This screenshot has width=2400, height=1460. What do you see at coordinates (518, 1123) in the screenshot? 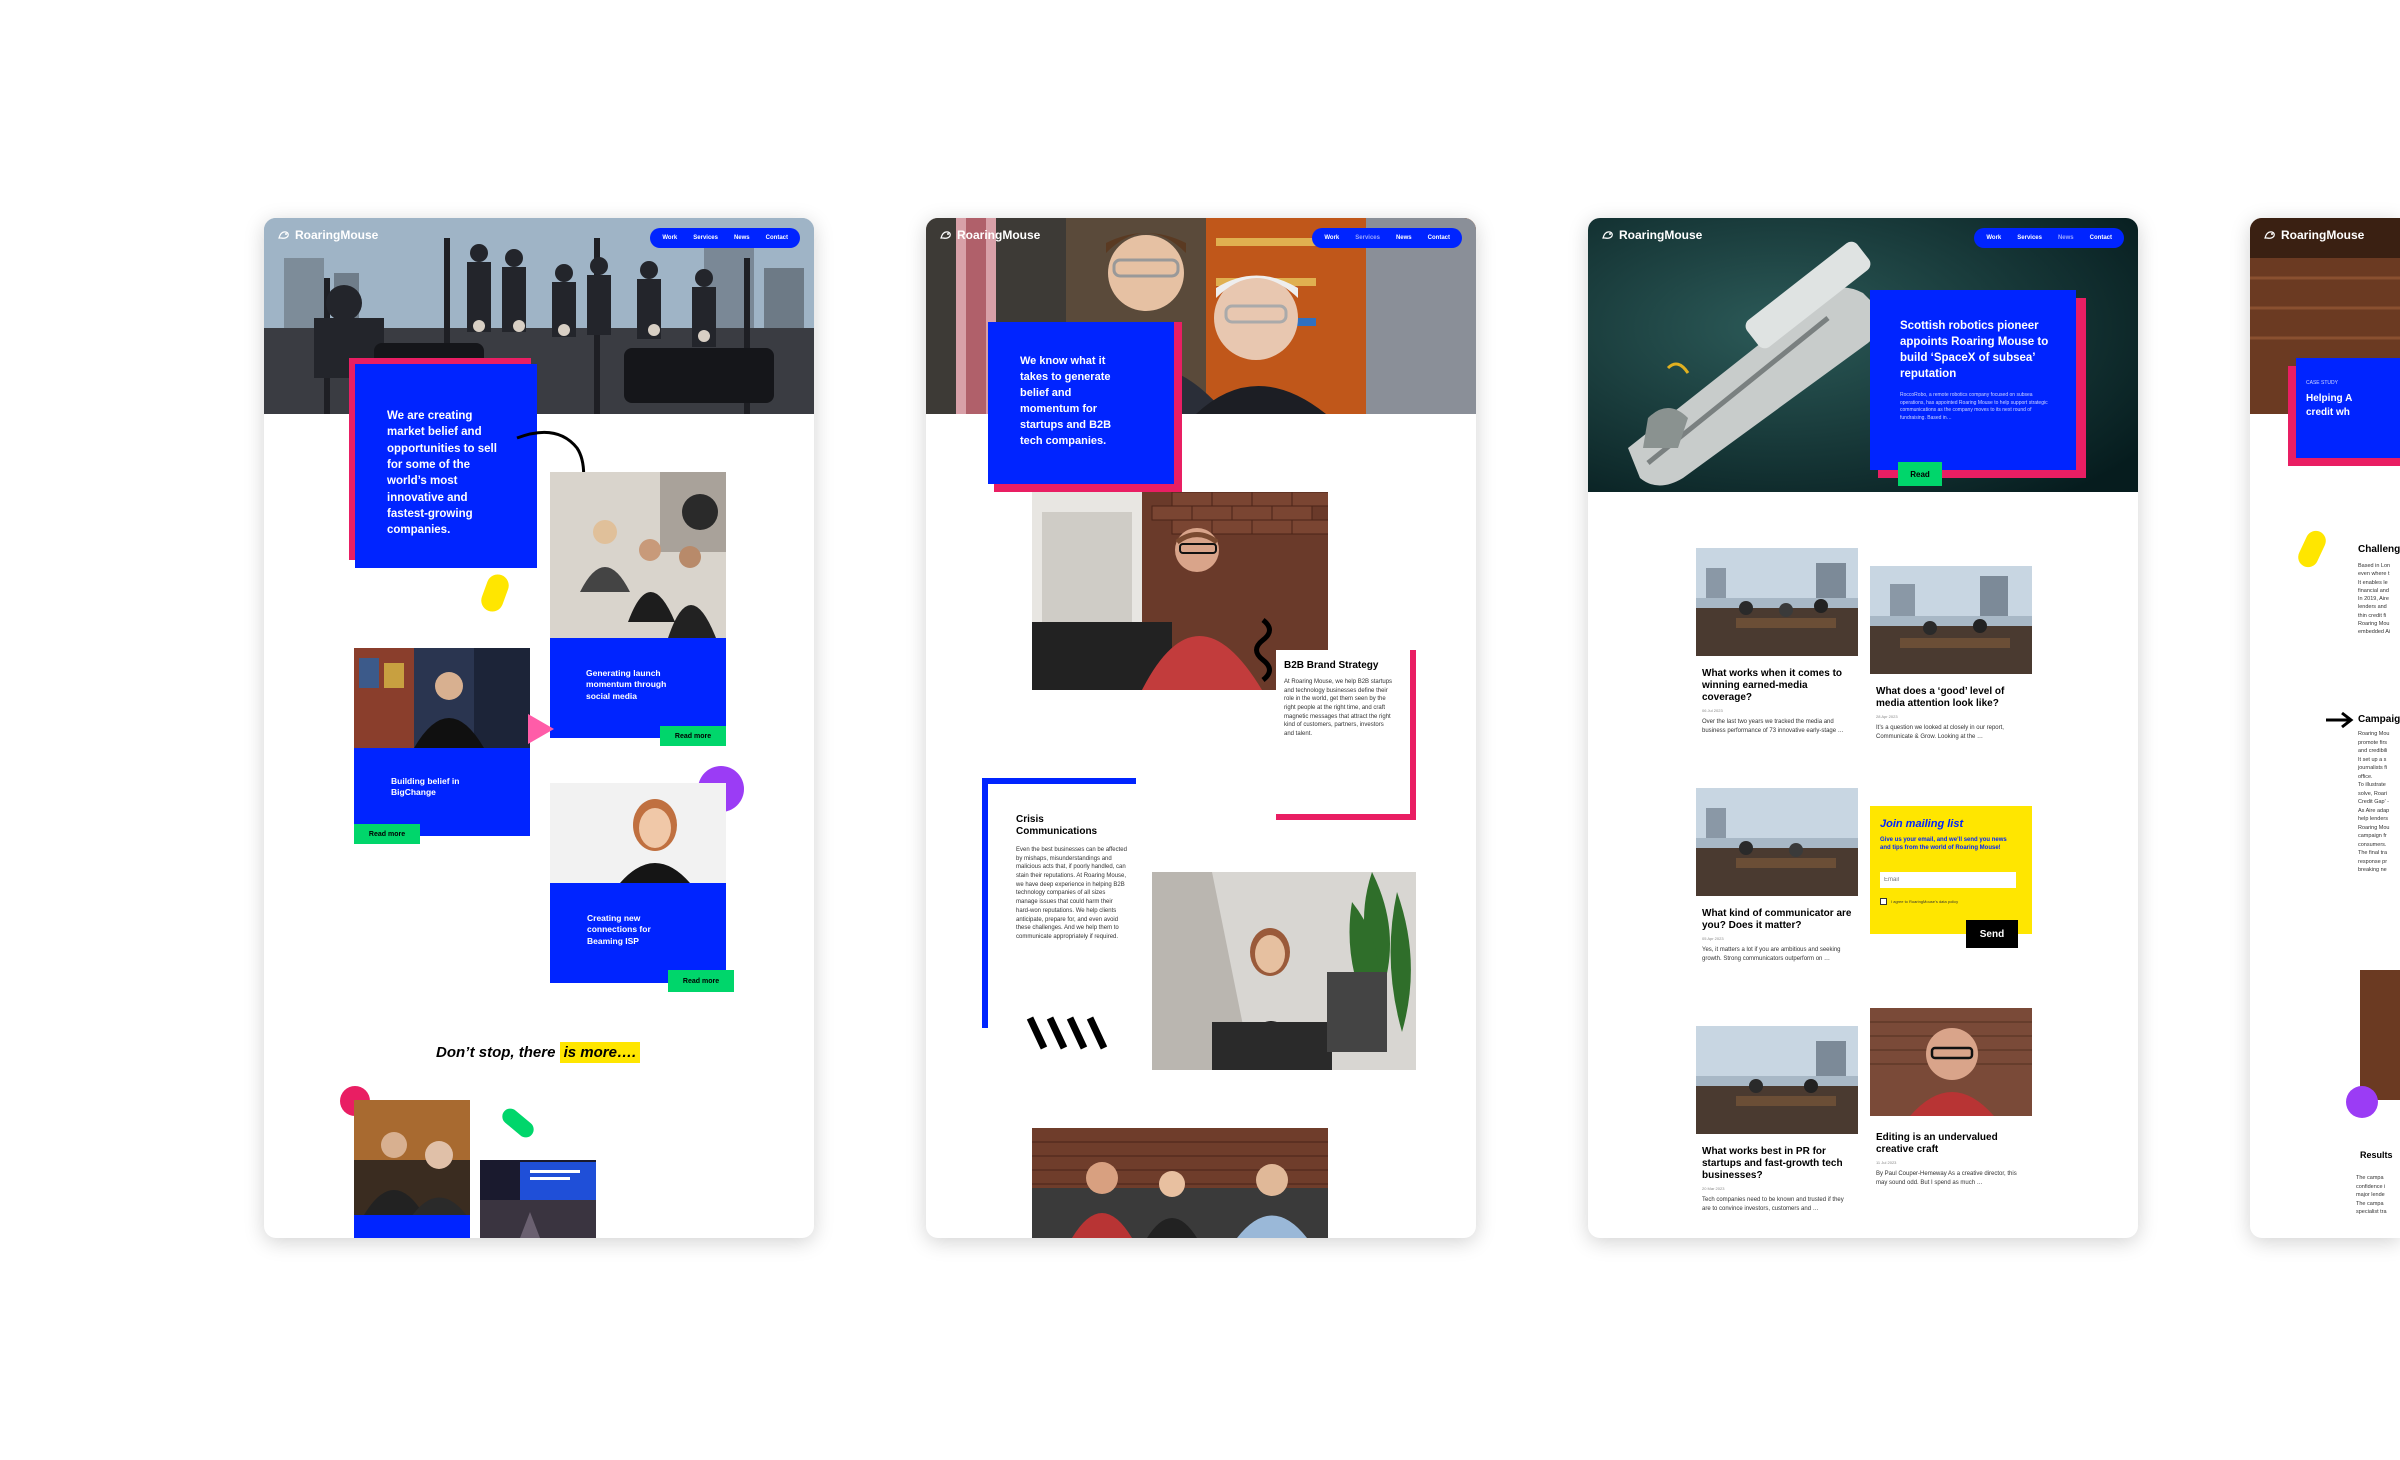
I see `green-shape` at bounding box center [518, 1123].